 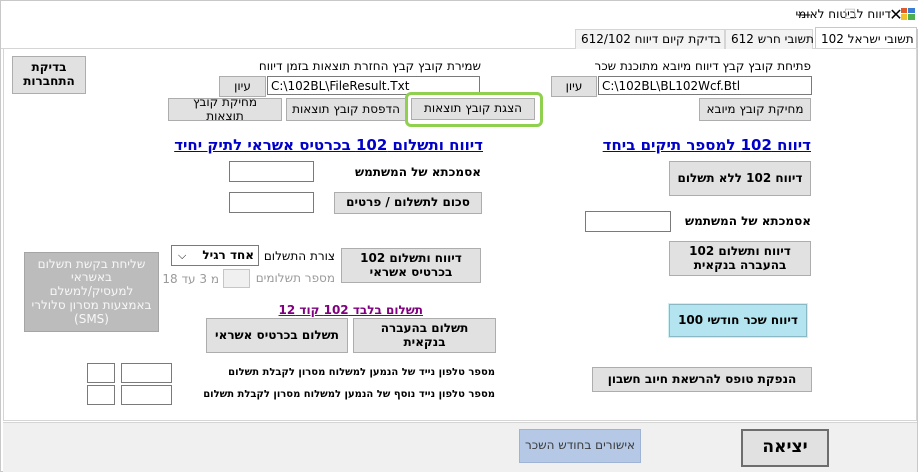 What do you see at coordinates (225, 108) in the screenshot?
I see `delete-results-file-button: מחיקת קובץ תוצאות` at bounding box center [225, 108].